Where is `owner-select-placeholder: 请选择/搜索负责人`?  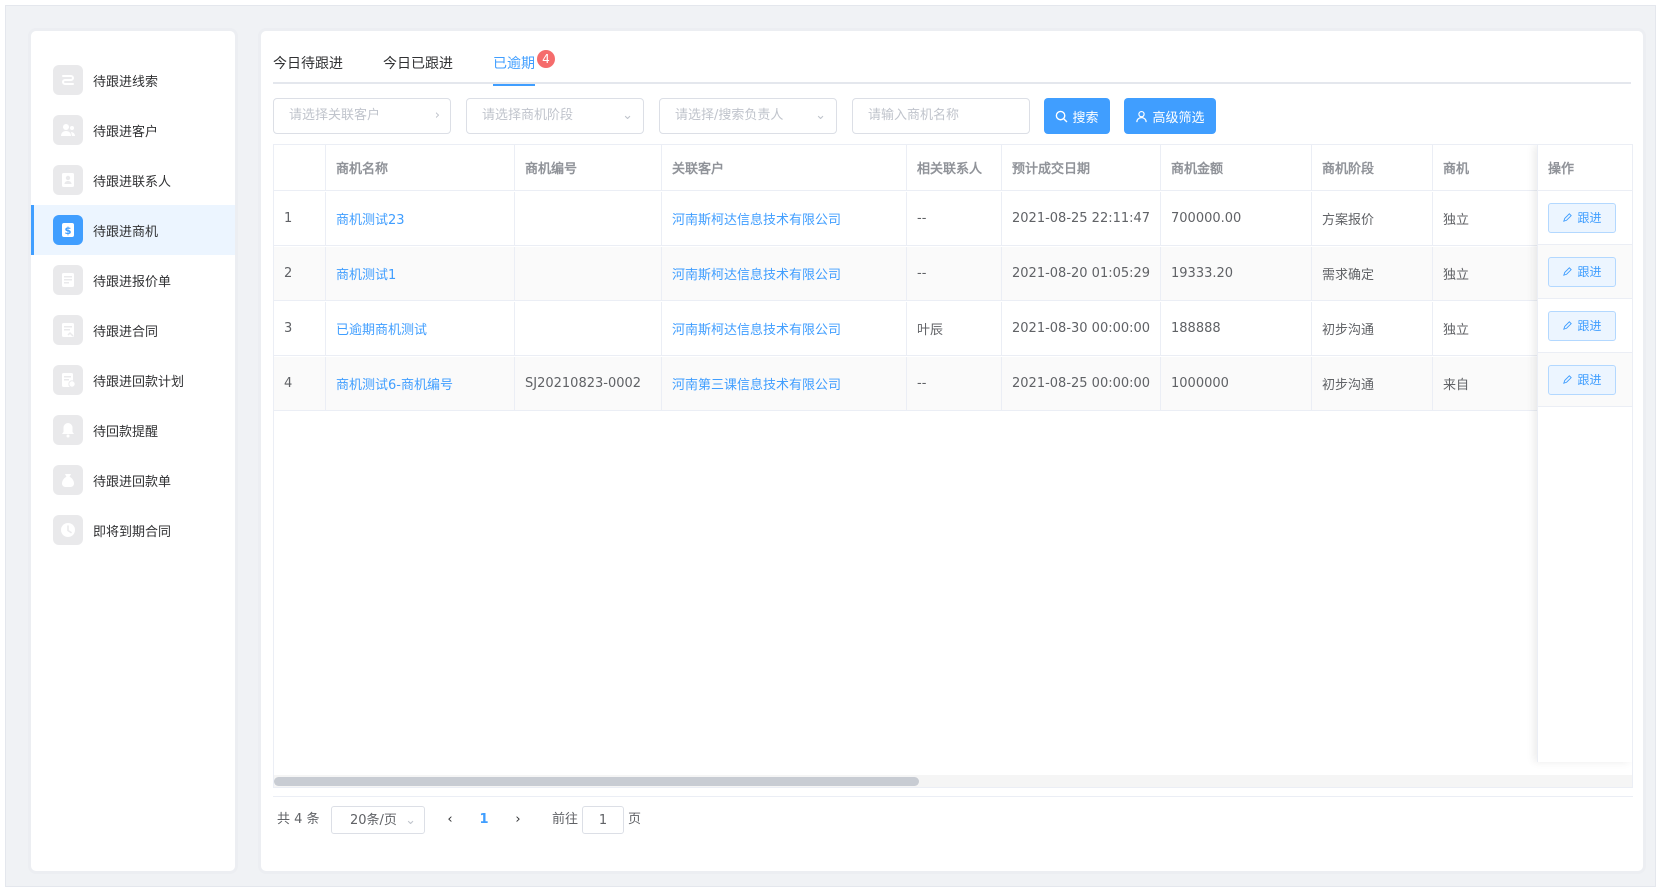
owner-select-placeholder: 请选择/搜索负责人 is located at coordinates (729, 115).